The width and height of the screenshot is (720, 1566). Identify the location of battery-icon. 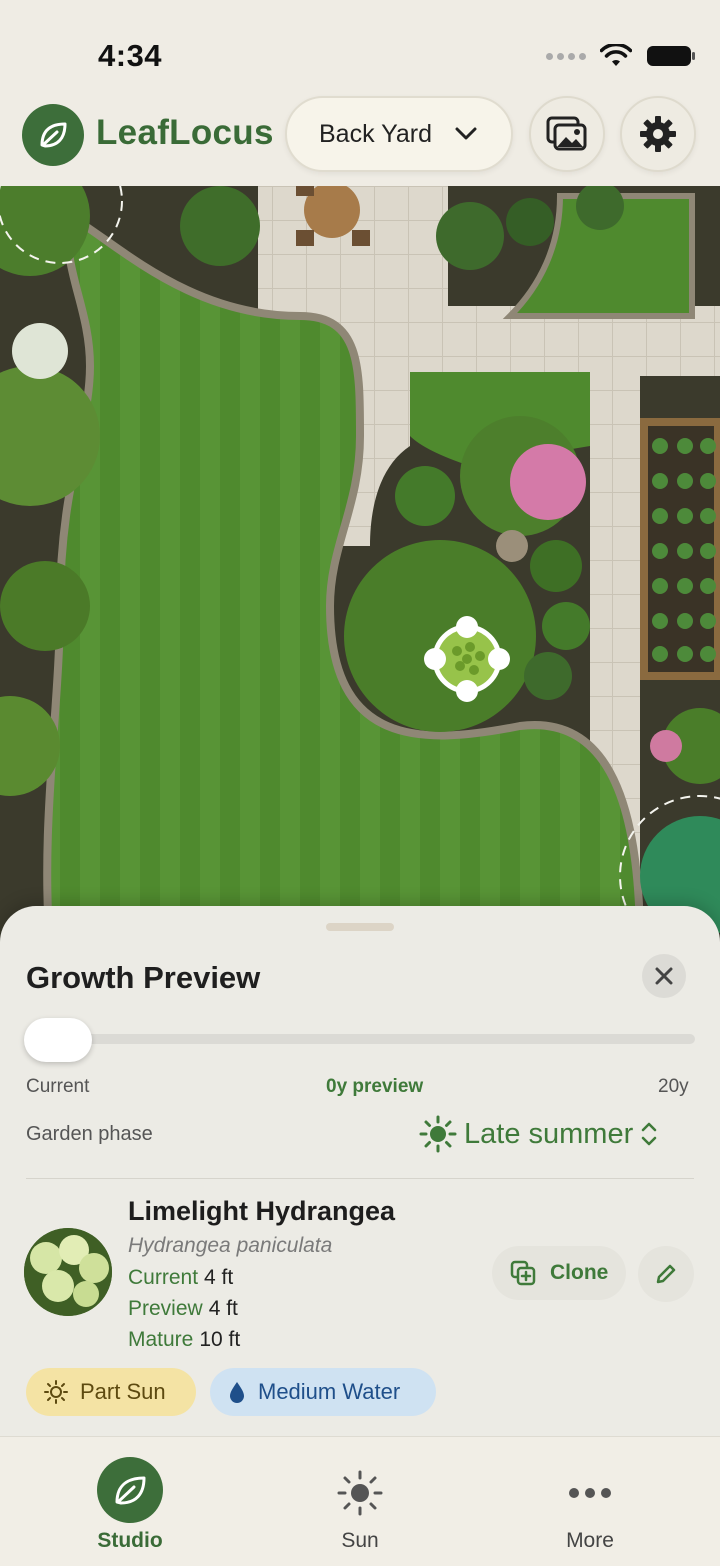
(671, 56).